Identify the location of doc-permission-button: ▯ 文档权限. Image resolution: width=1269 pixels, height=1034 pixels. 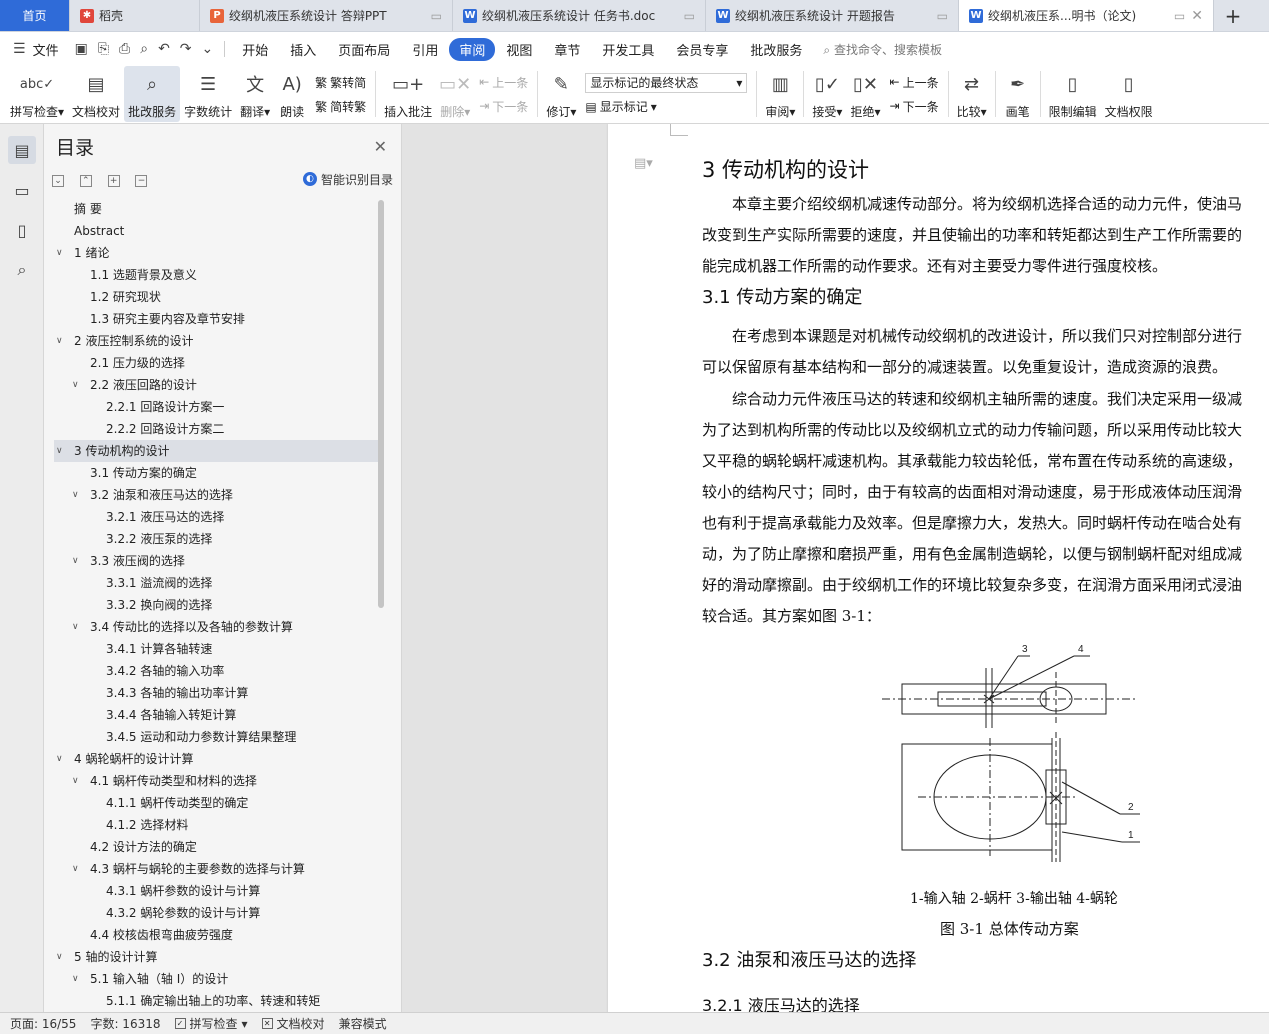
(1129, 94).